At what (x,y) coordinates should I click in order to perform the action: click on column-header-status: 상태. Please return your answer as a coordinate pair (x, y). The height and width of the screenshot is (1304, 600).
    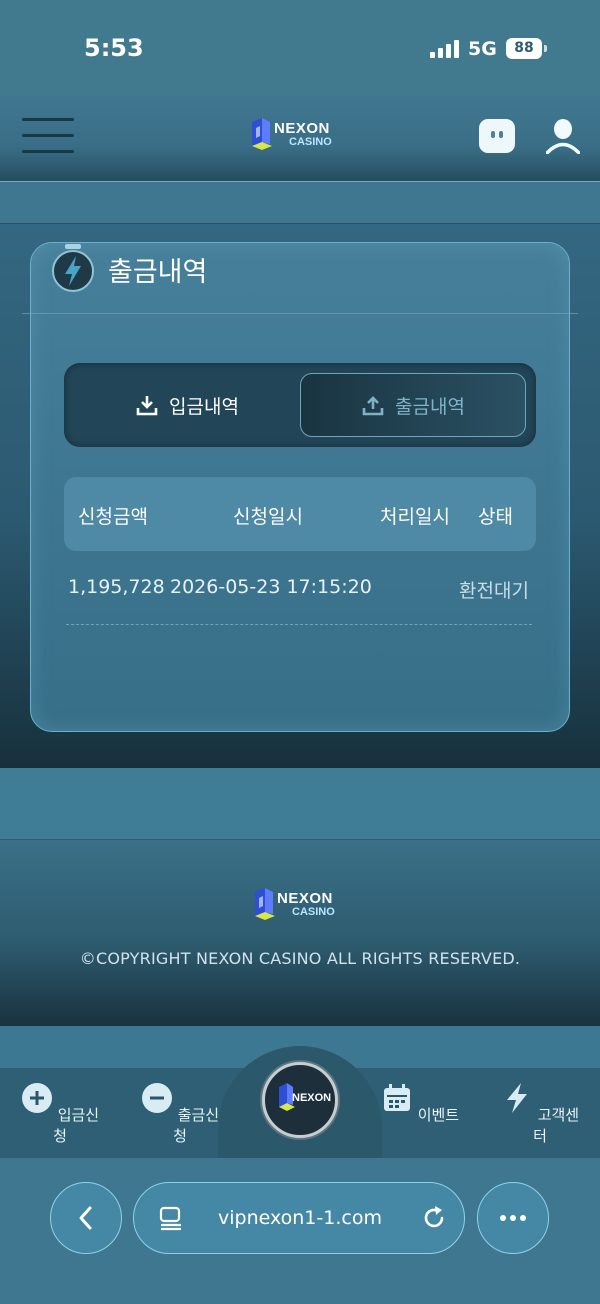
    Looking at the image, I should click on (495, 517).